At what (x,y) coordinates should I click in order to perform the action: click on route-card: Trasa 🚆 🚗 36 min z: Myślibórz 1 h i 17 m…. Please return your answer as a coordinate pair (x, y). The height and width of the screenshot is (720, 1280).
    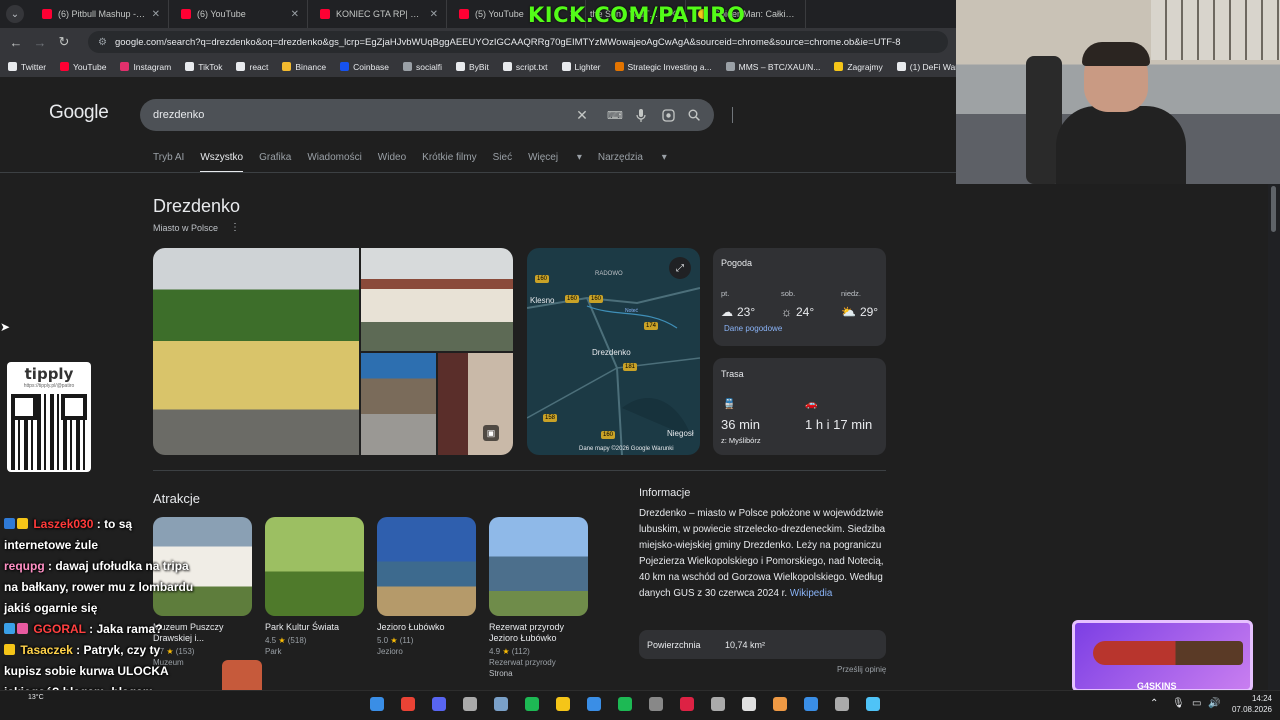
    Looking at the image, I should click on (799, 406).